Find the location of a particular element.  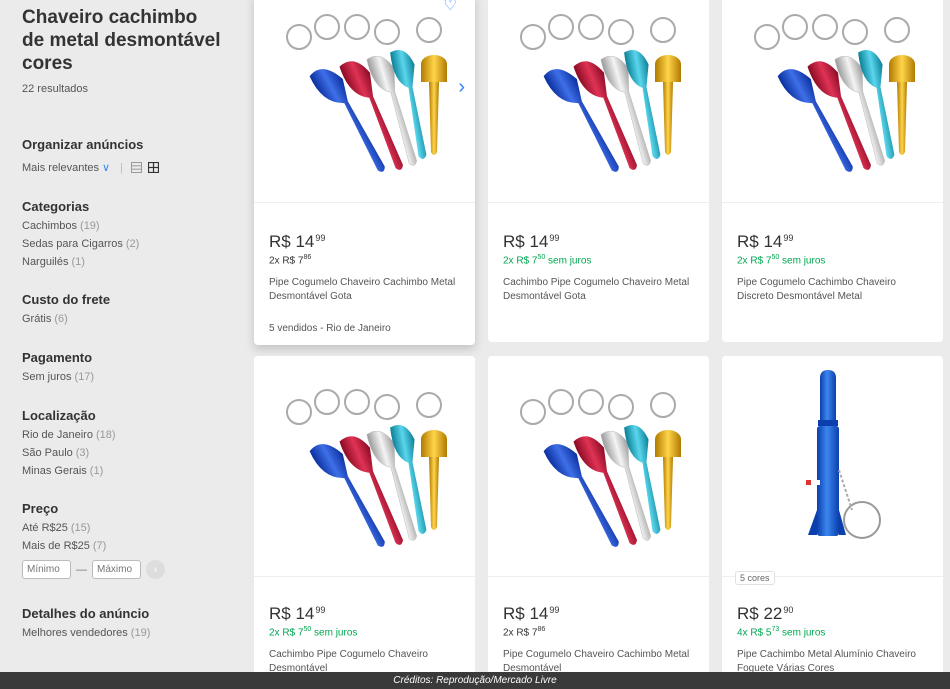

colors-badge: 5 cores is located at coordinates (755, 578).